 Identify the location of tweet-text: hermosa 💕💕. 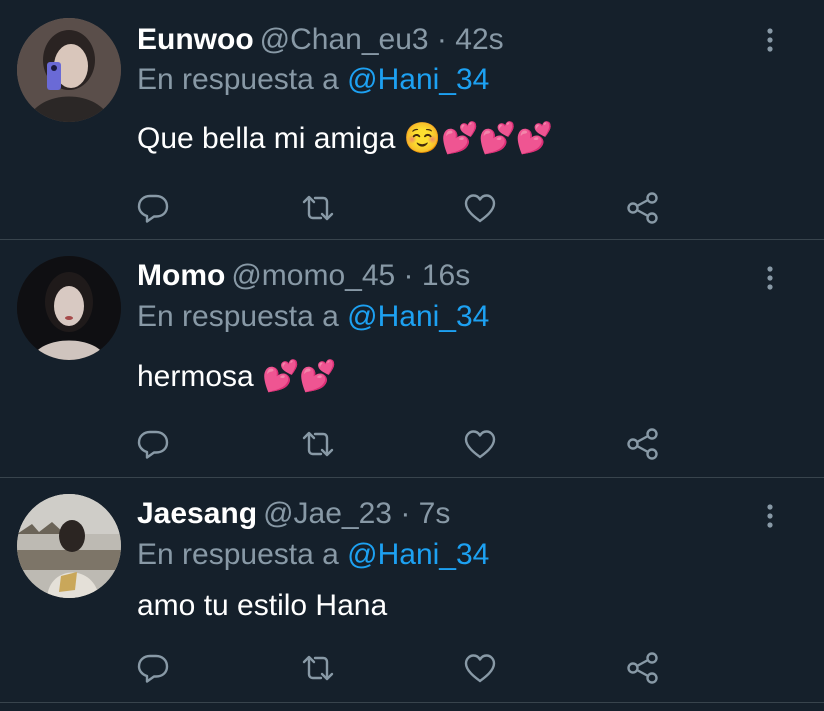
(237, 376).